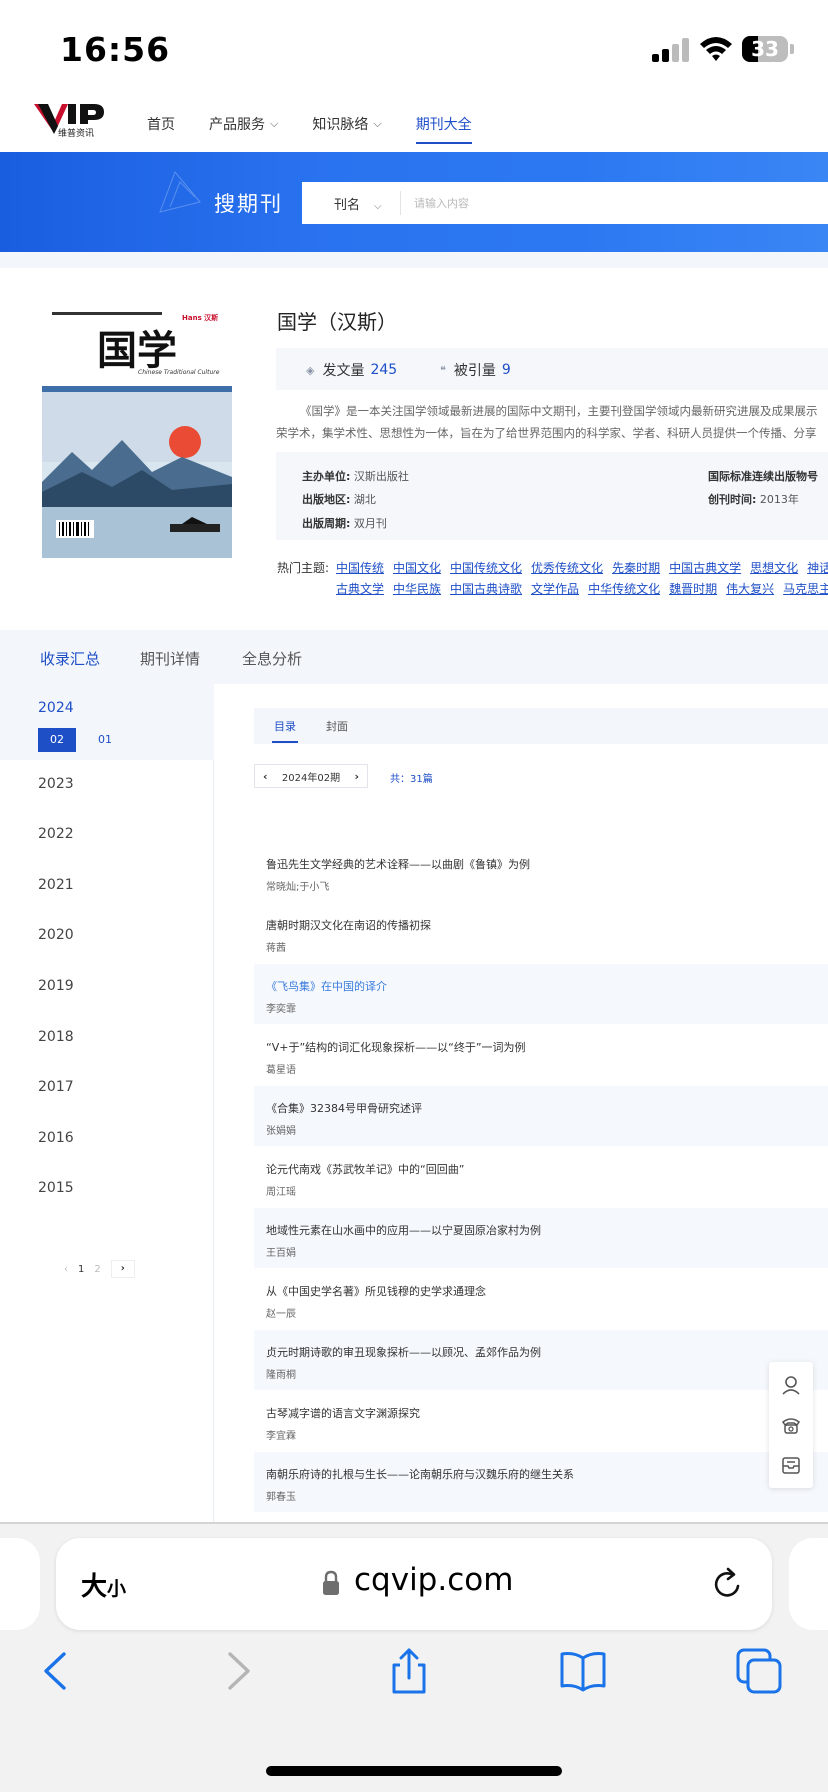 The image size is (828, 1792). I want to click on issue-button-01: 01, so click(105, 740).